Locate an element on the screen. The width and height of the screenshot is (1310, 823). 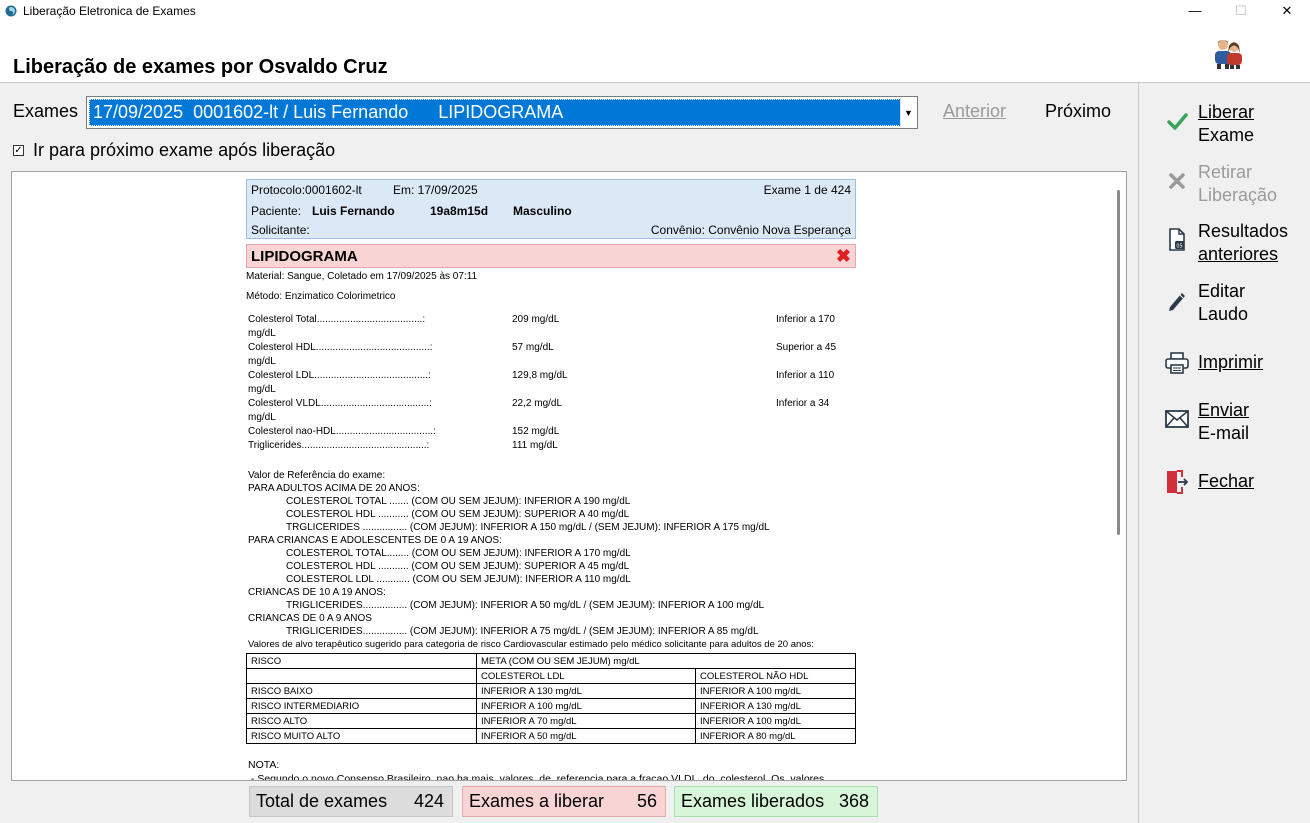
anterior-label: Anterior is located at coordinates (975, 111).